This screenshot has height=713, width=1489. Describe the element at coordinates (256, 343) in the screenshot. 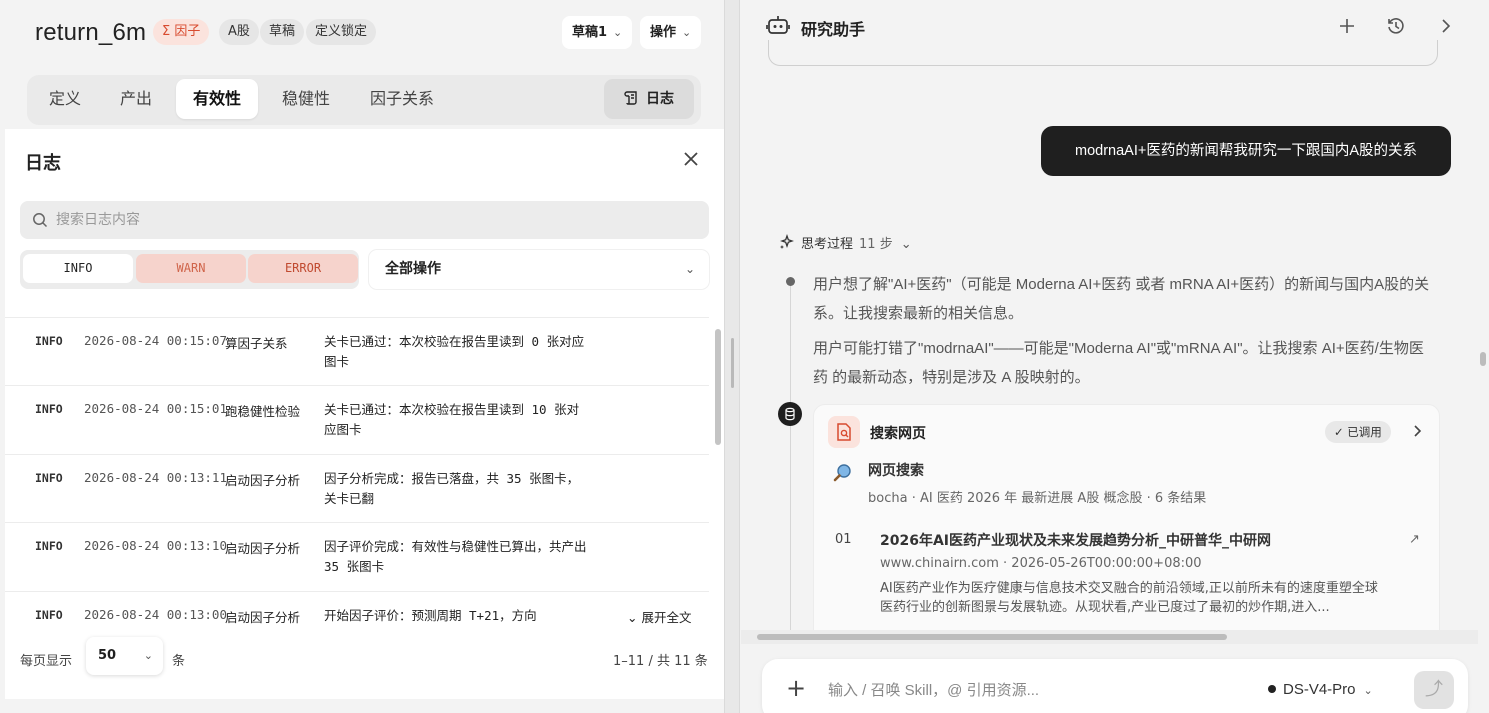

I see `log-operation: 算因子关系` at that location.